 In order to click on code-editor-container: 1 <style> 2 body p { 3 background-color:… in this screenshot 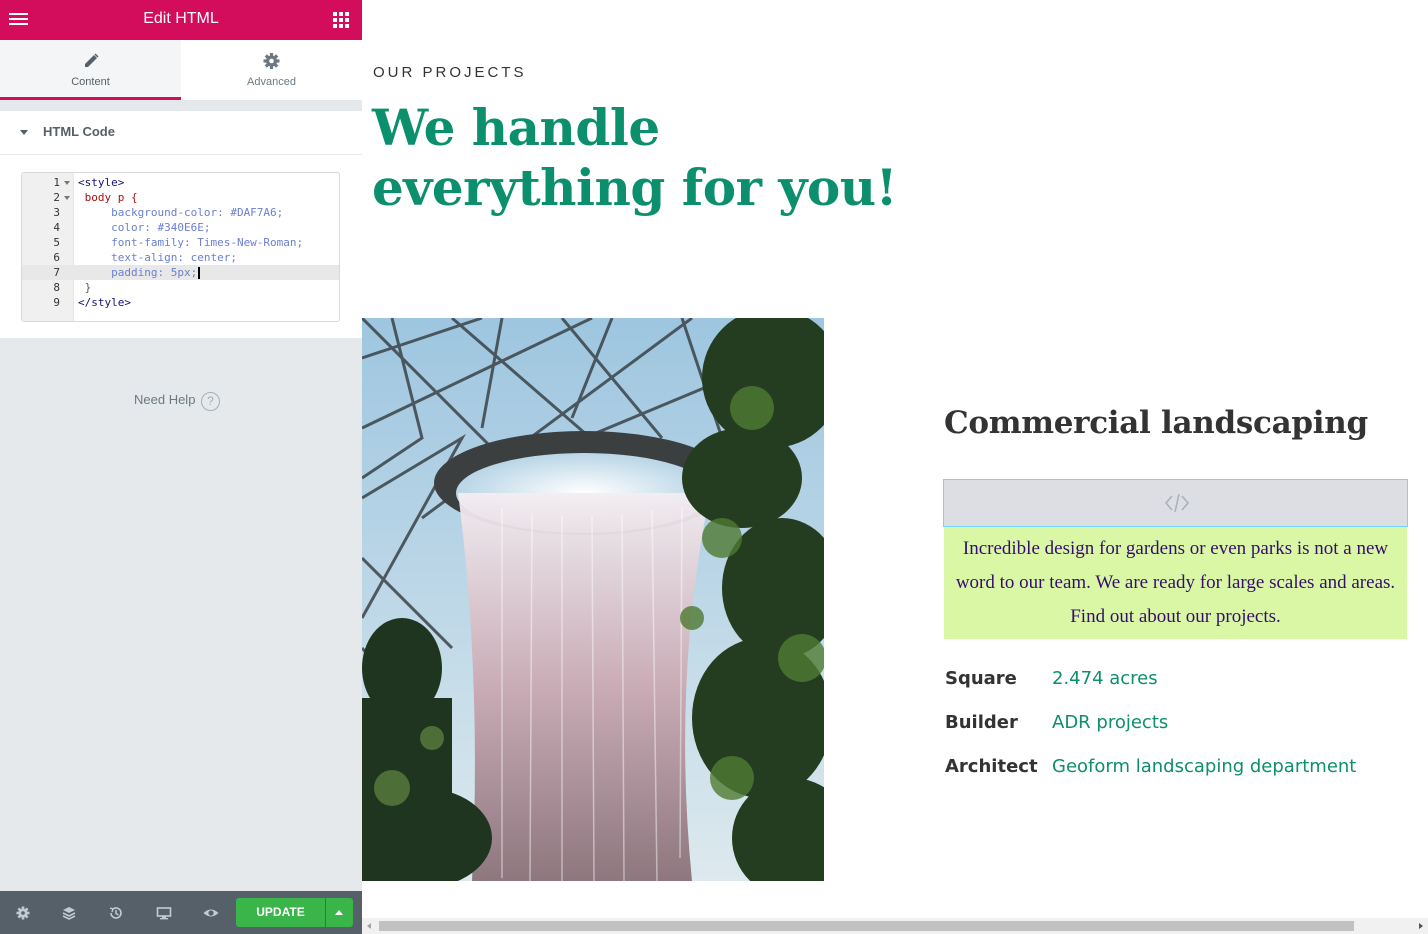, I will do `click(181, 246)`.